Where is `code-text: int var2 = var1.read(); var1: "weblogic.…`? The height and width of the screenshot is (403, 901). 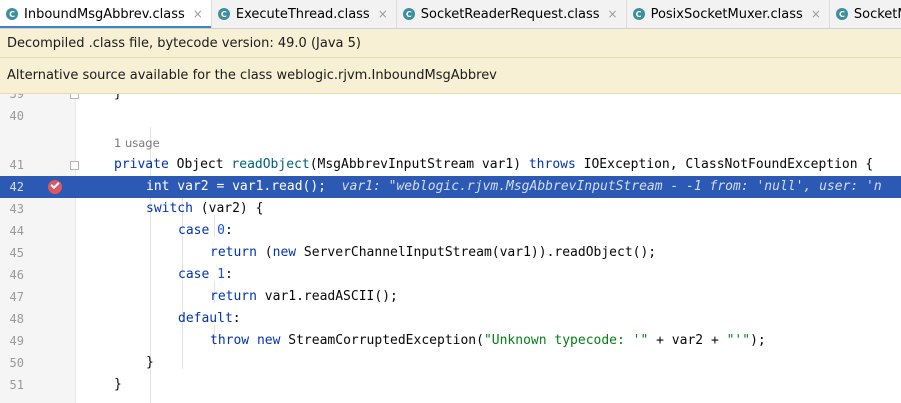
code-text: int var2 = var1.read(); var1: "weblogic.… is located at coordinates (514, 186).